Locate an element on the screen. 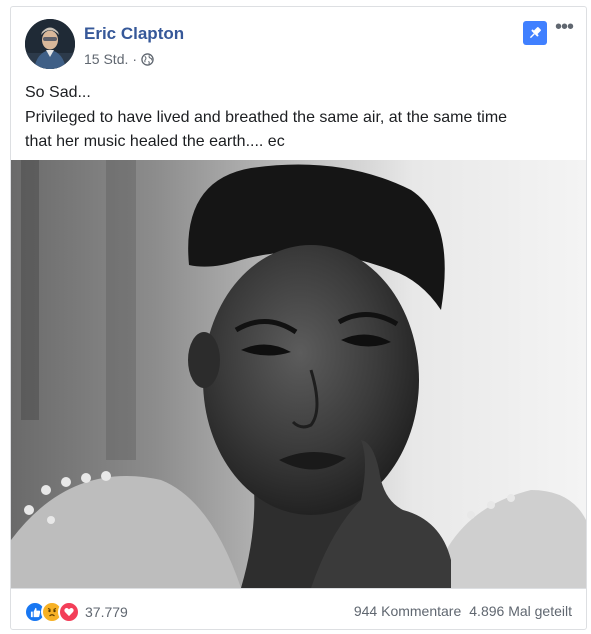 The height and width of the screenshot is (634, 591). avatar is located at coordinates (50, 44).